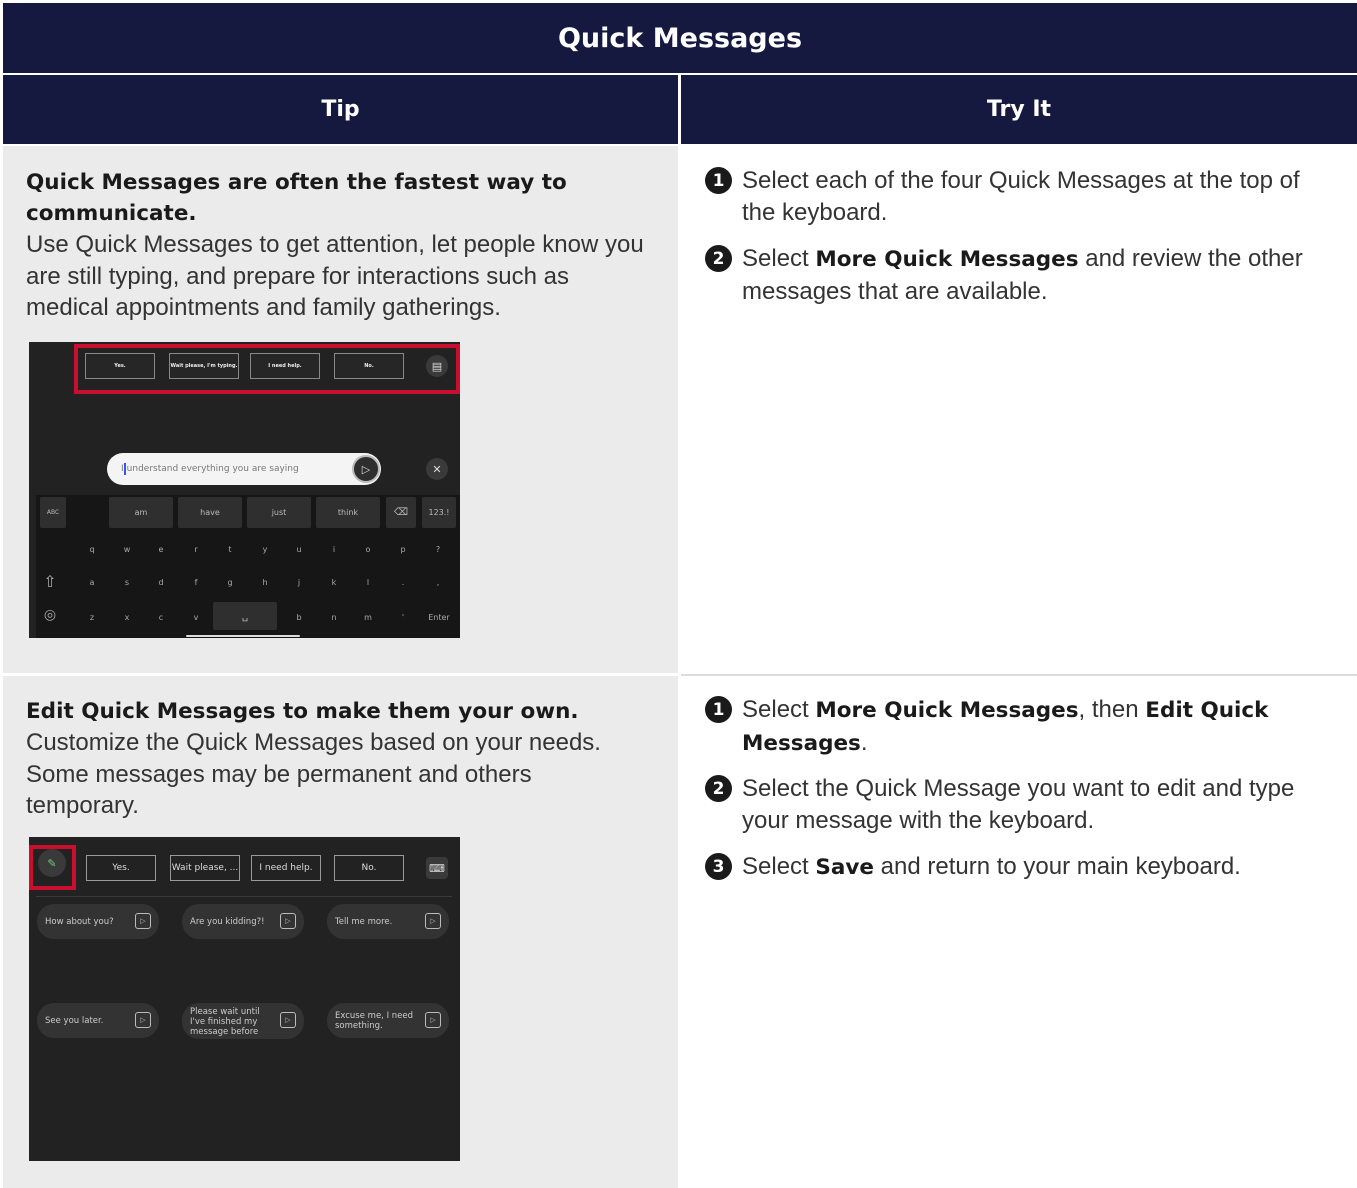  Describe the element at coordinates (299, 549) in the screenshot. I see `key: u` at that location.